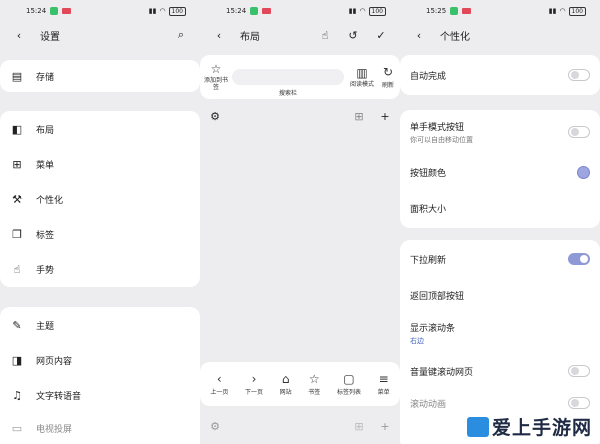 This screenshot has height=444, width=600. I want to click on settings-group-autocomplete: 自动完成, so click(500, 75).